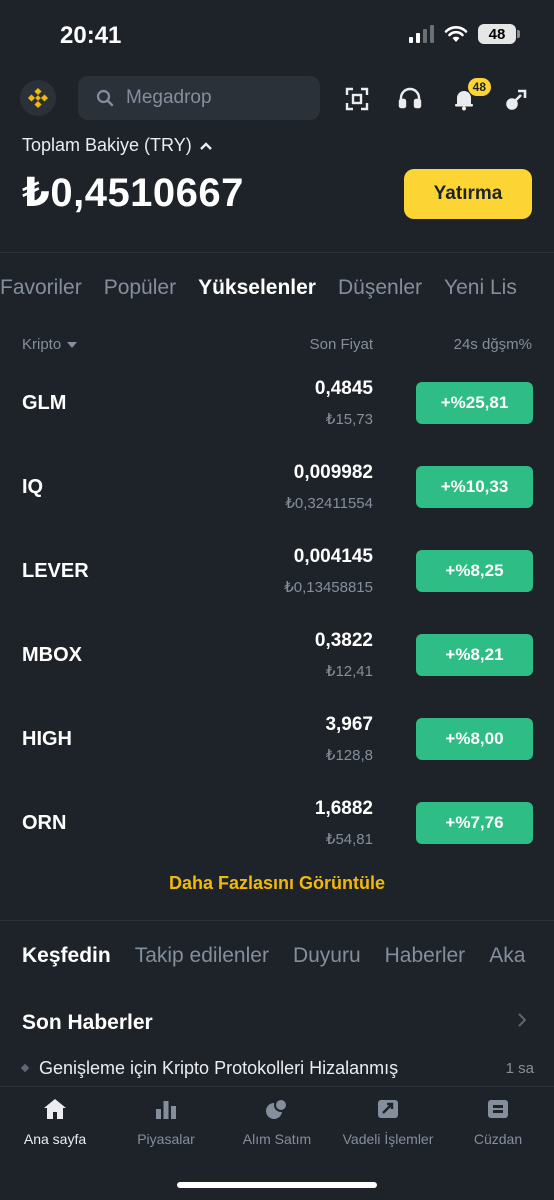 The image size is (554, 1200). What do you see at coordinates (329, 503) in the screenshot?
I see `coin-price-try: ₺0,32411554` at bounding box center [329, 503].